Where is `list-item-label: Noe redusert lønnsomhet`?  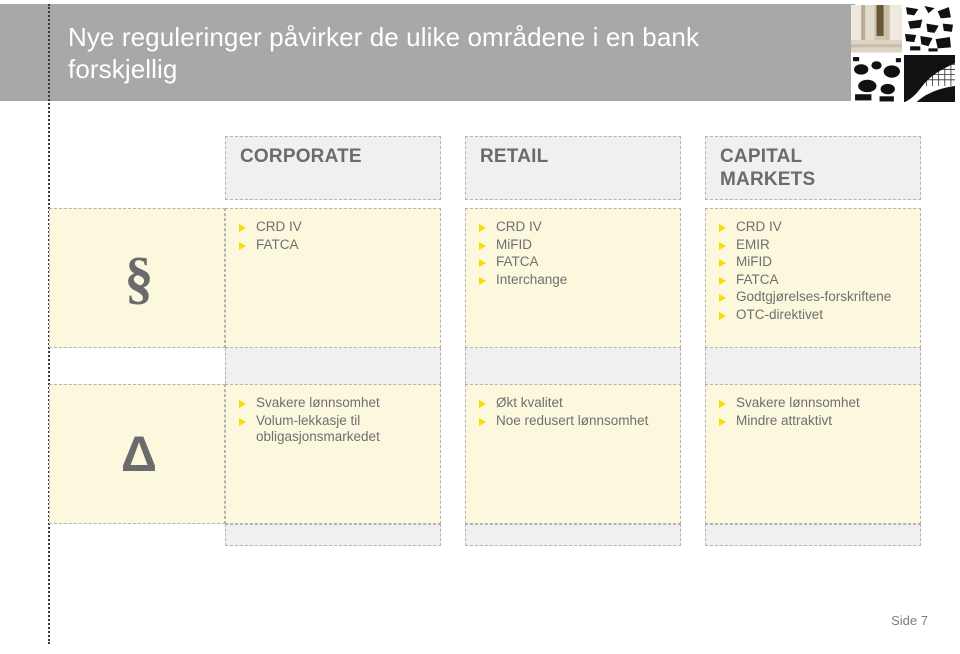
list-item-label: Noe redusert lønnsomhet is located at coordinates (572, 420).